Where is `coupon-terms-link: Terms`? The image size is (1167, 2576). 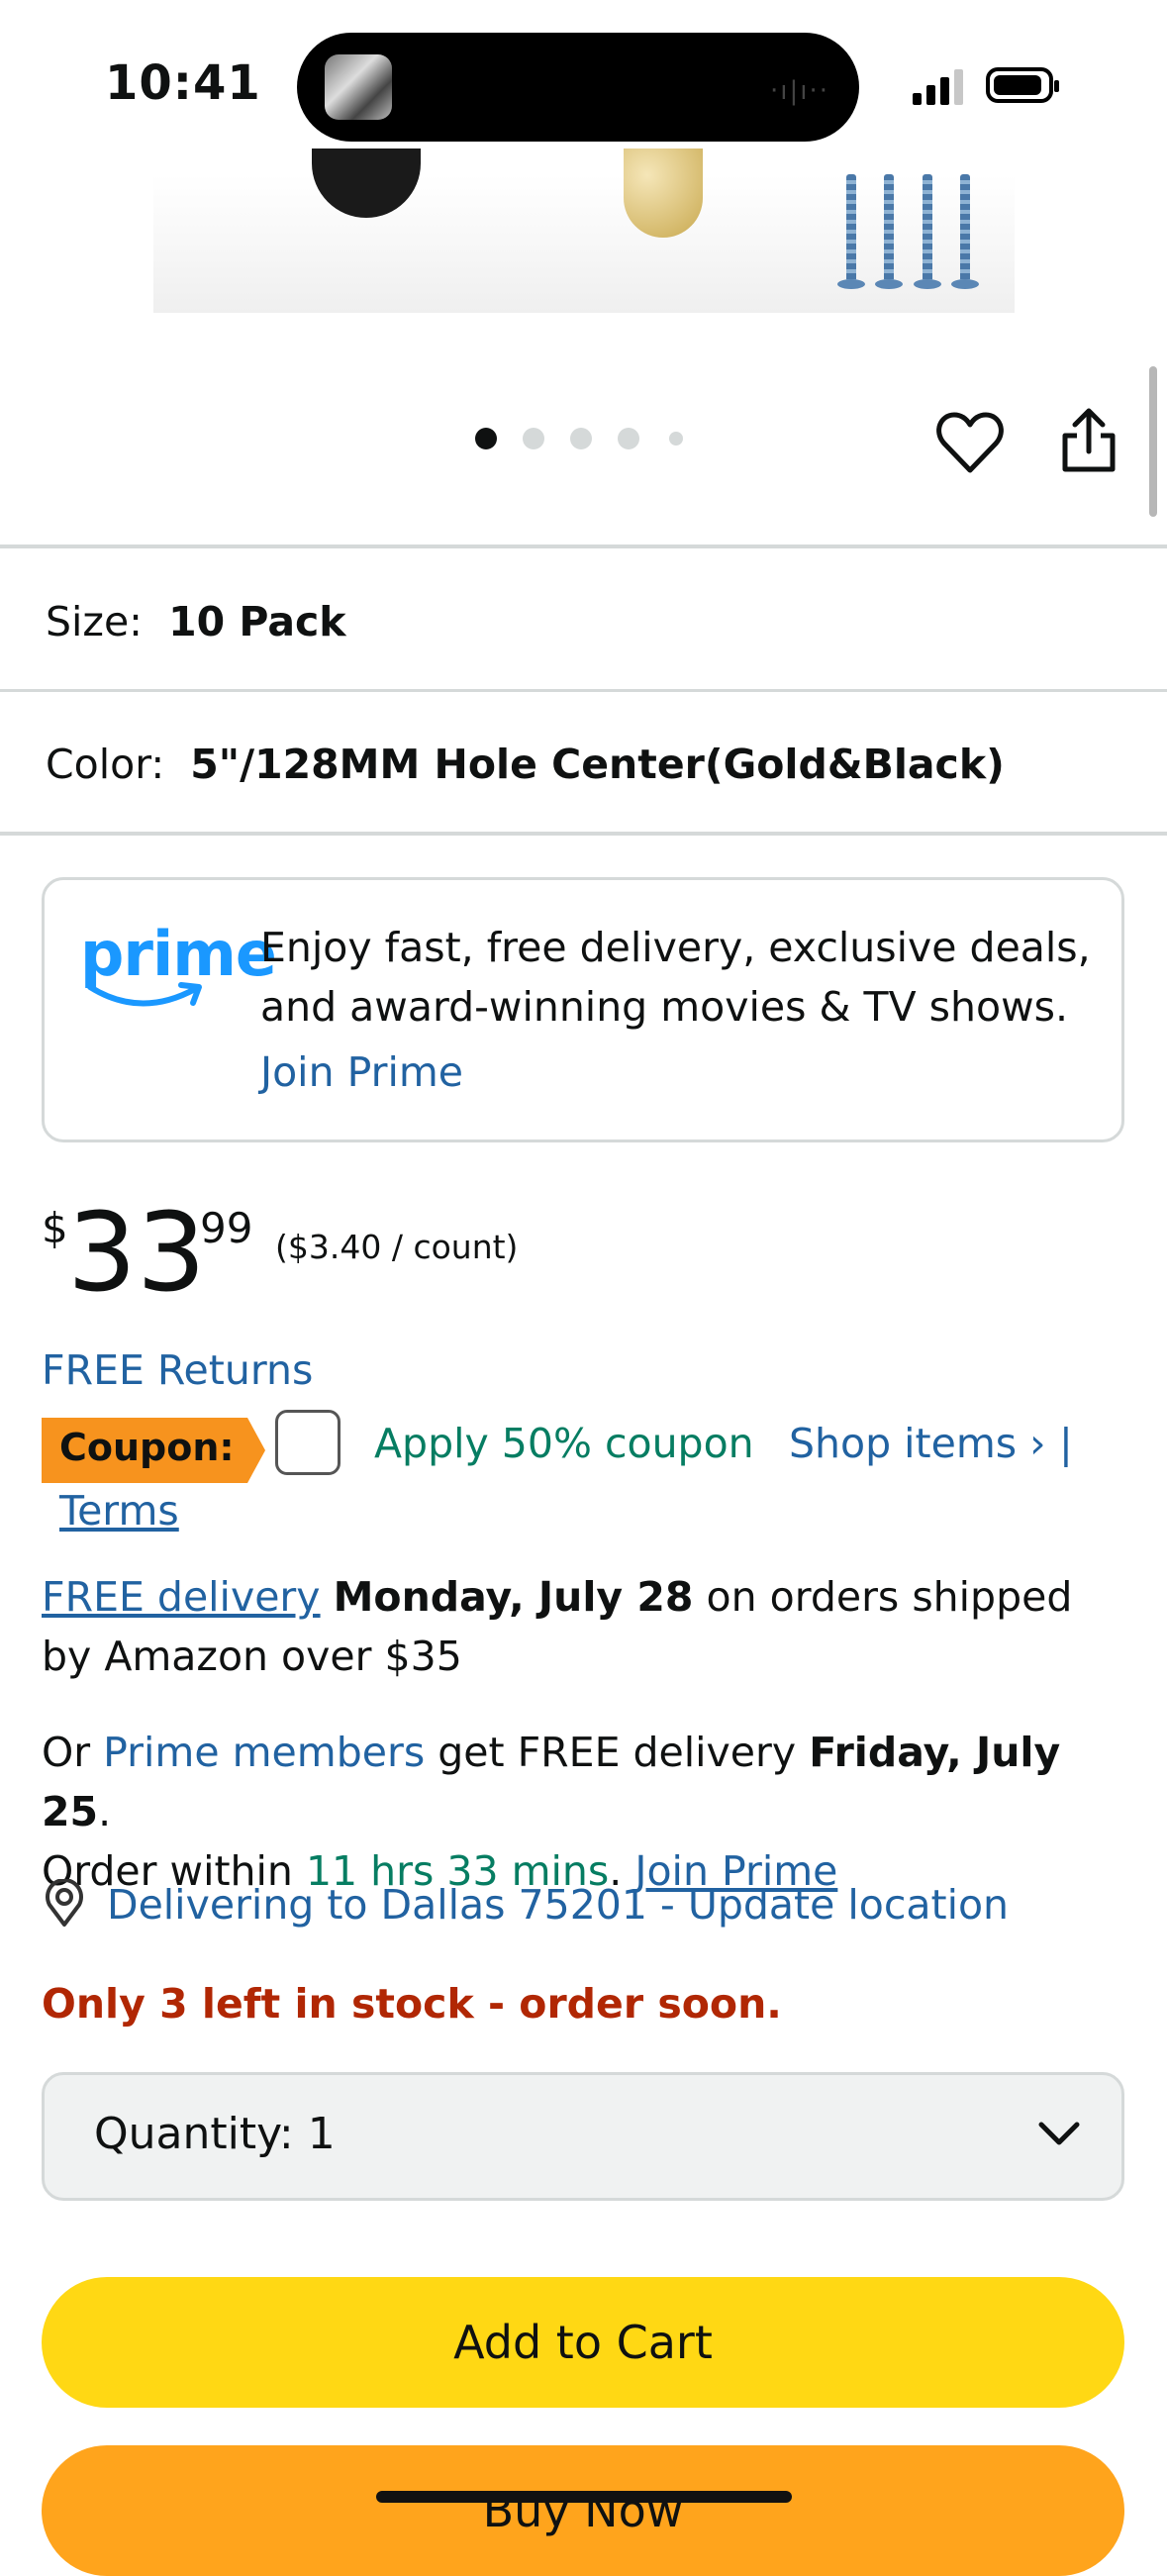
coupon-terms-link: Terms is located at coordinates (119, 1510).